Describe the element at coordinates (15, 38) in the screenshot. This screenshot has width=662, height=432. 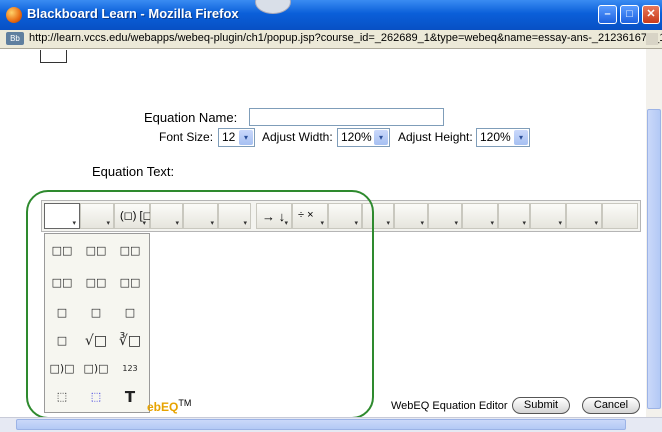
I see `site-icon: Bb` at that location.